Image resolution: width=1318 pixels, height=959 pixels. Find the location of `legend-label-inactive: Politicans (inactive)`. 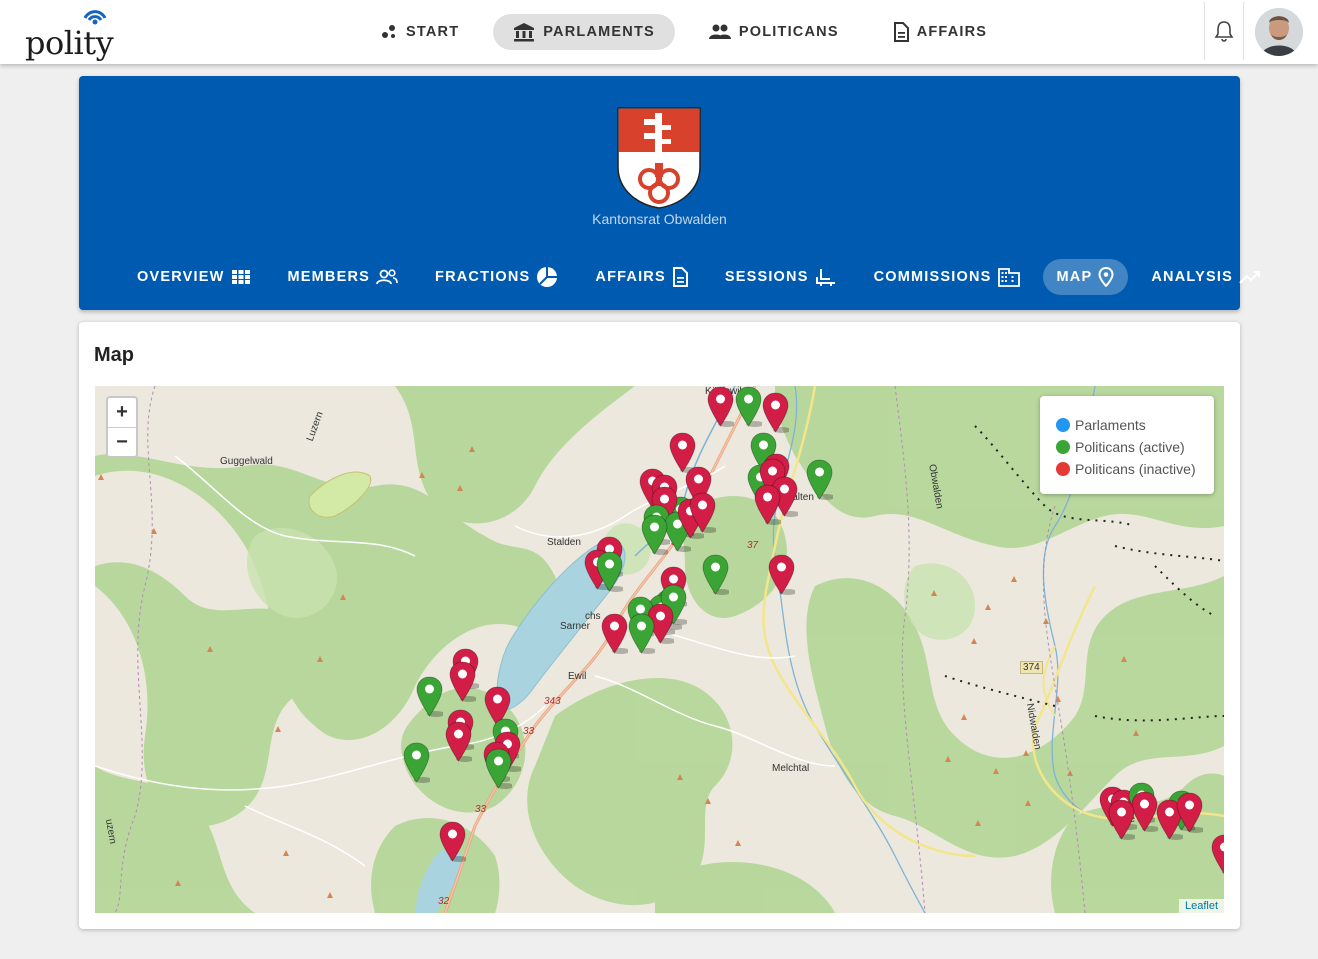

legend-label-inactive: Politicans (inactive) is located at coordinates (1135, 469).